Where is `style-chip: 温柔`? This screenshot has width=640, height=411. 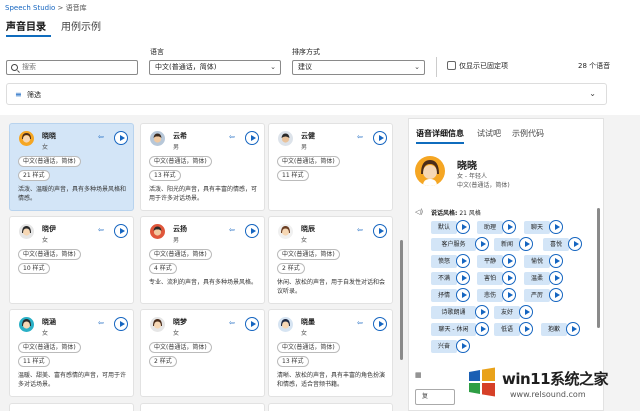
style-chip: 温柔 is located at coordinates (544, 278).